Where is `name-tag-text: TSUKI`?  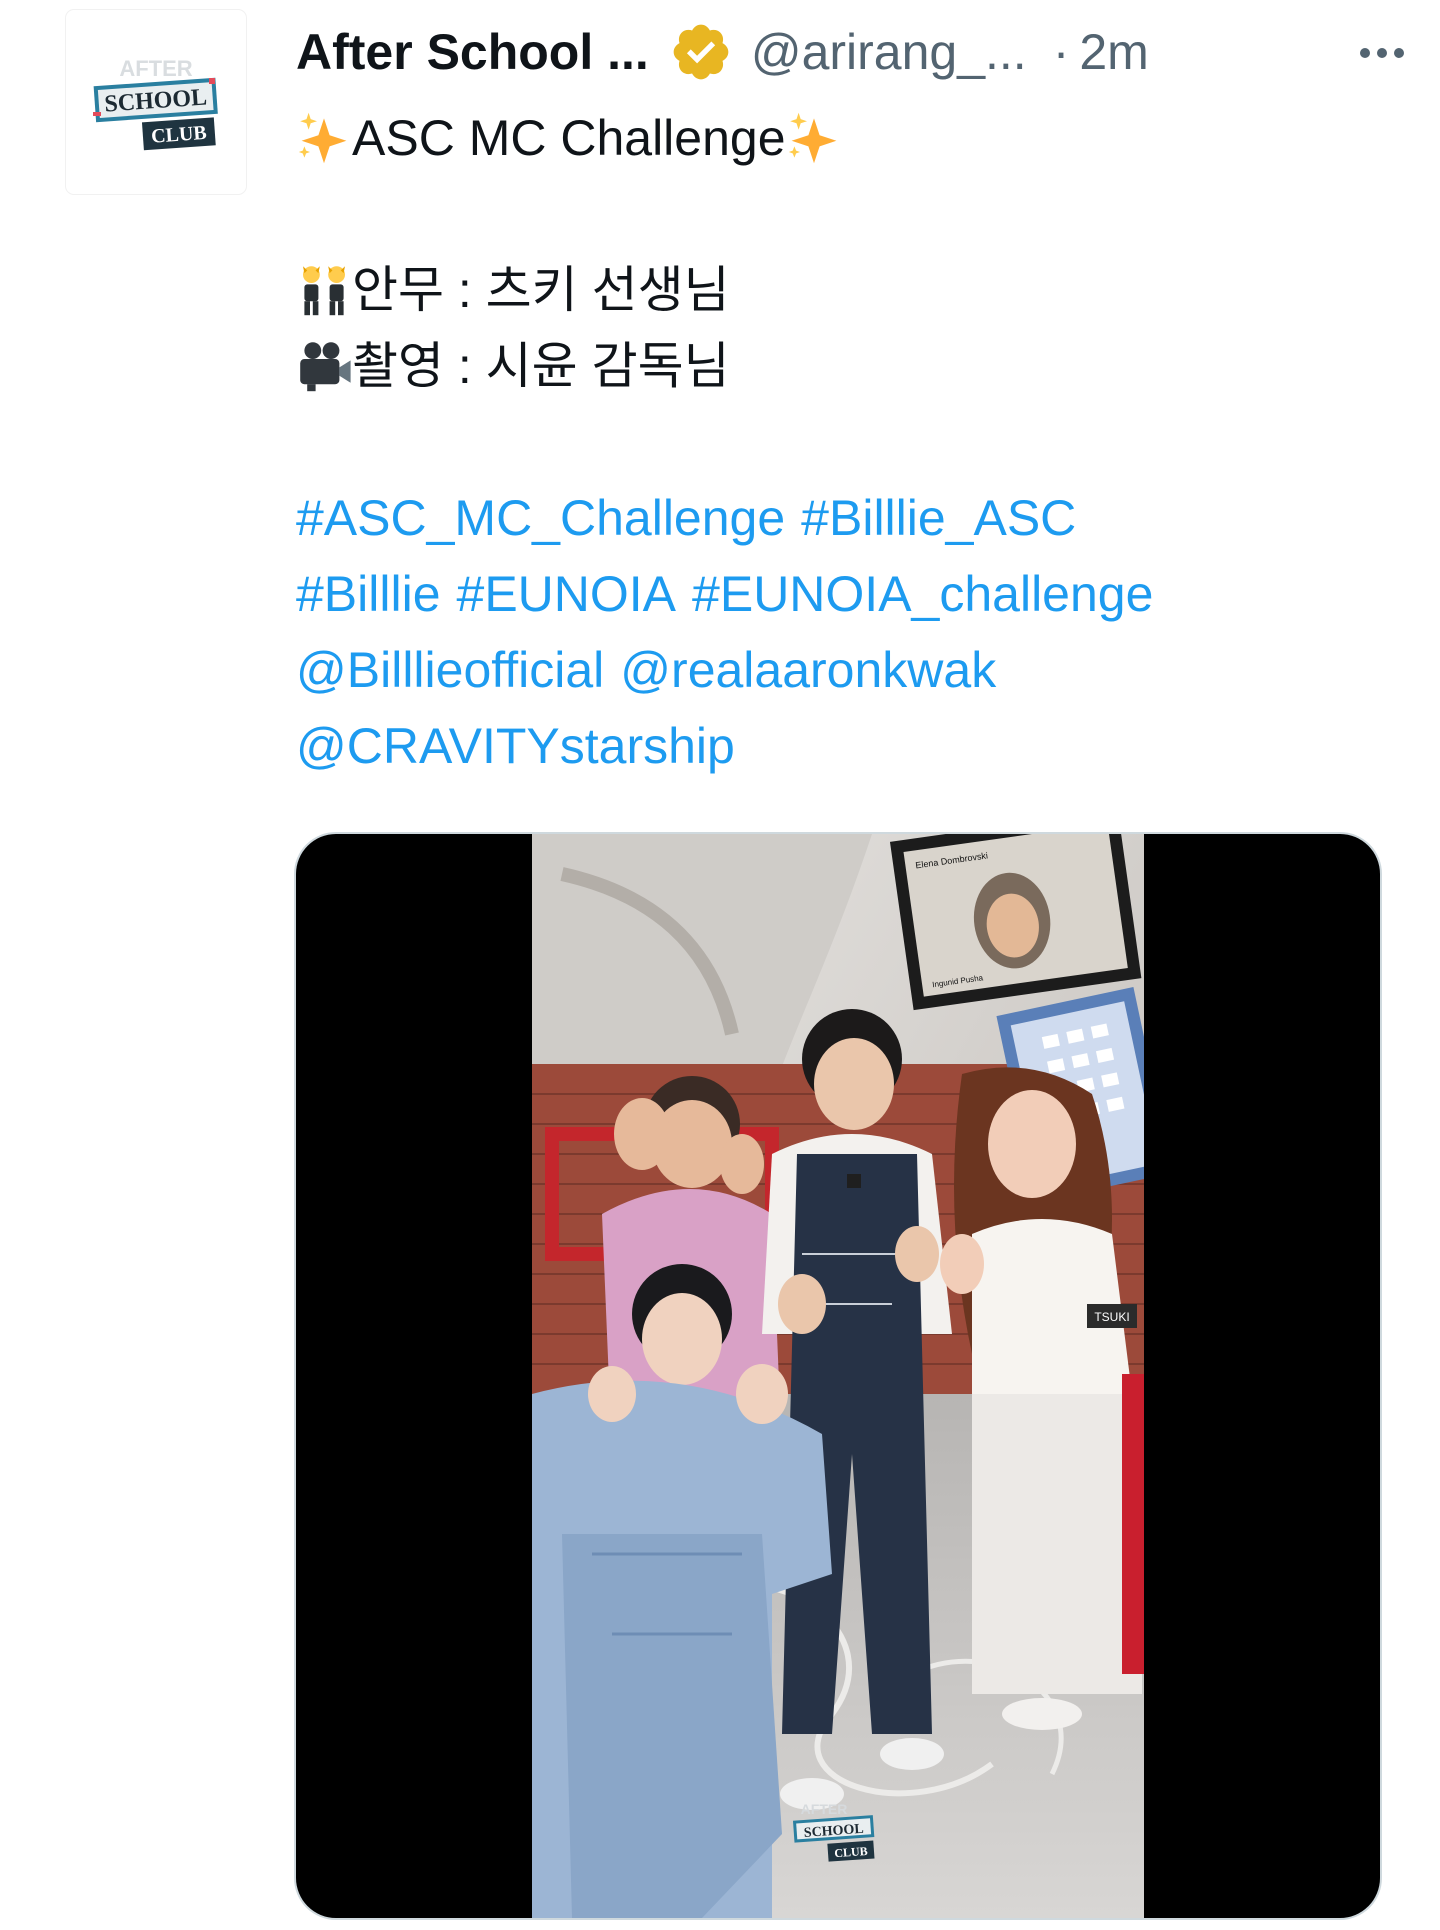 name-tag-text: TSUKI is located at coordinates (1111, 1317).